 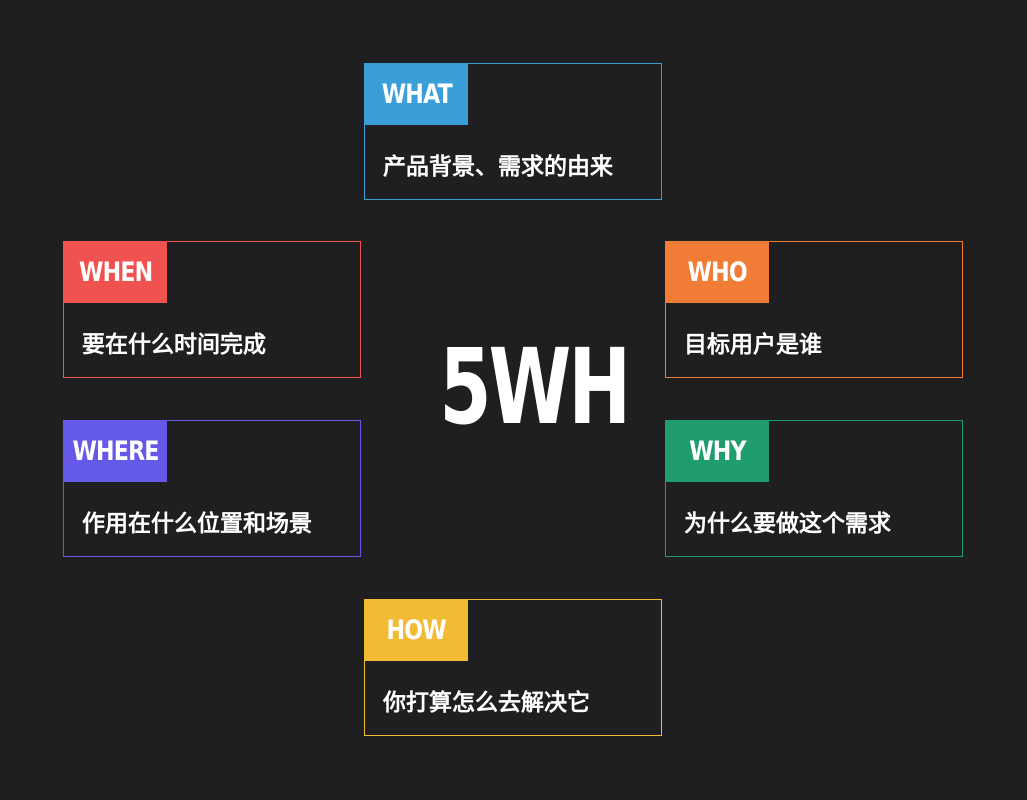 I want to click on card-where-text: 作用在什么位置和场景, so click(x=197, y=524).